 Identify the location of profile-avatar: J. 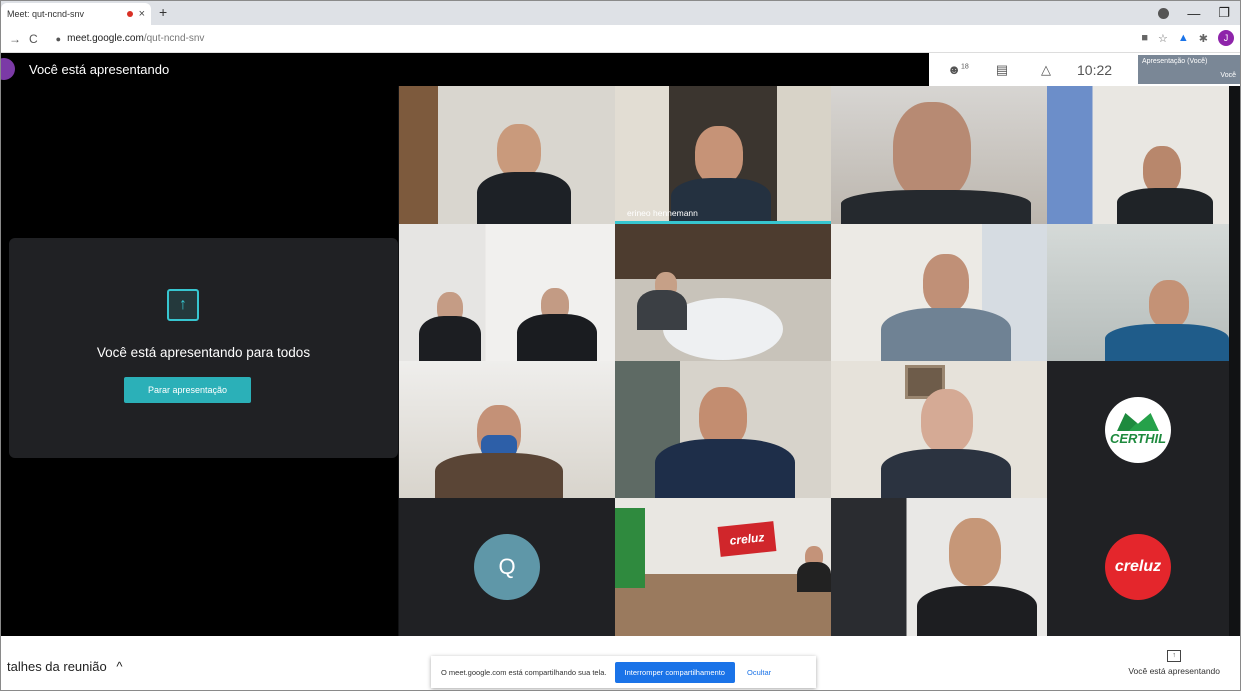
(1226, 38).